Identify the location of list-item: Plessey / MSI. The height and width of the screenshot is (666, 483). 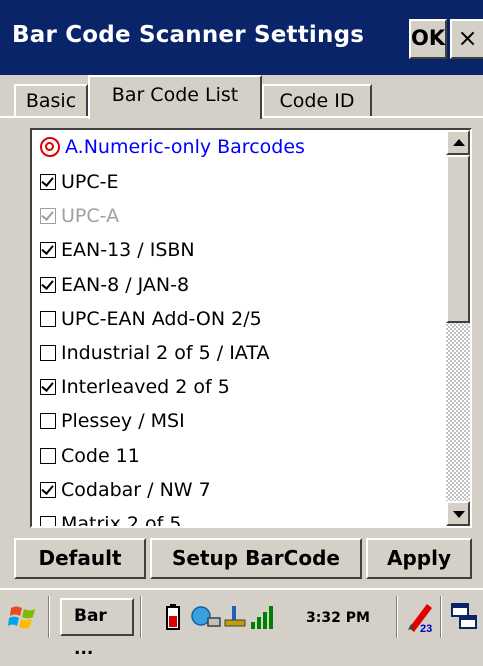
(240, 421).